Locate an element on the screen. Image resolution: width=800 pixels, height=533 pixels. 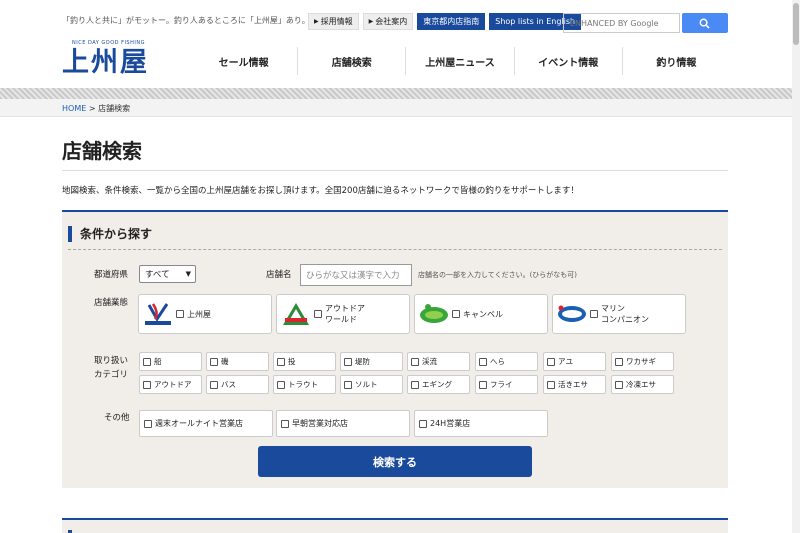
nav-events: イベント情報 is located at coordinates (569, 61).